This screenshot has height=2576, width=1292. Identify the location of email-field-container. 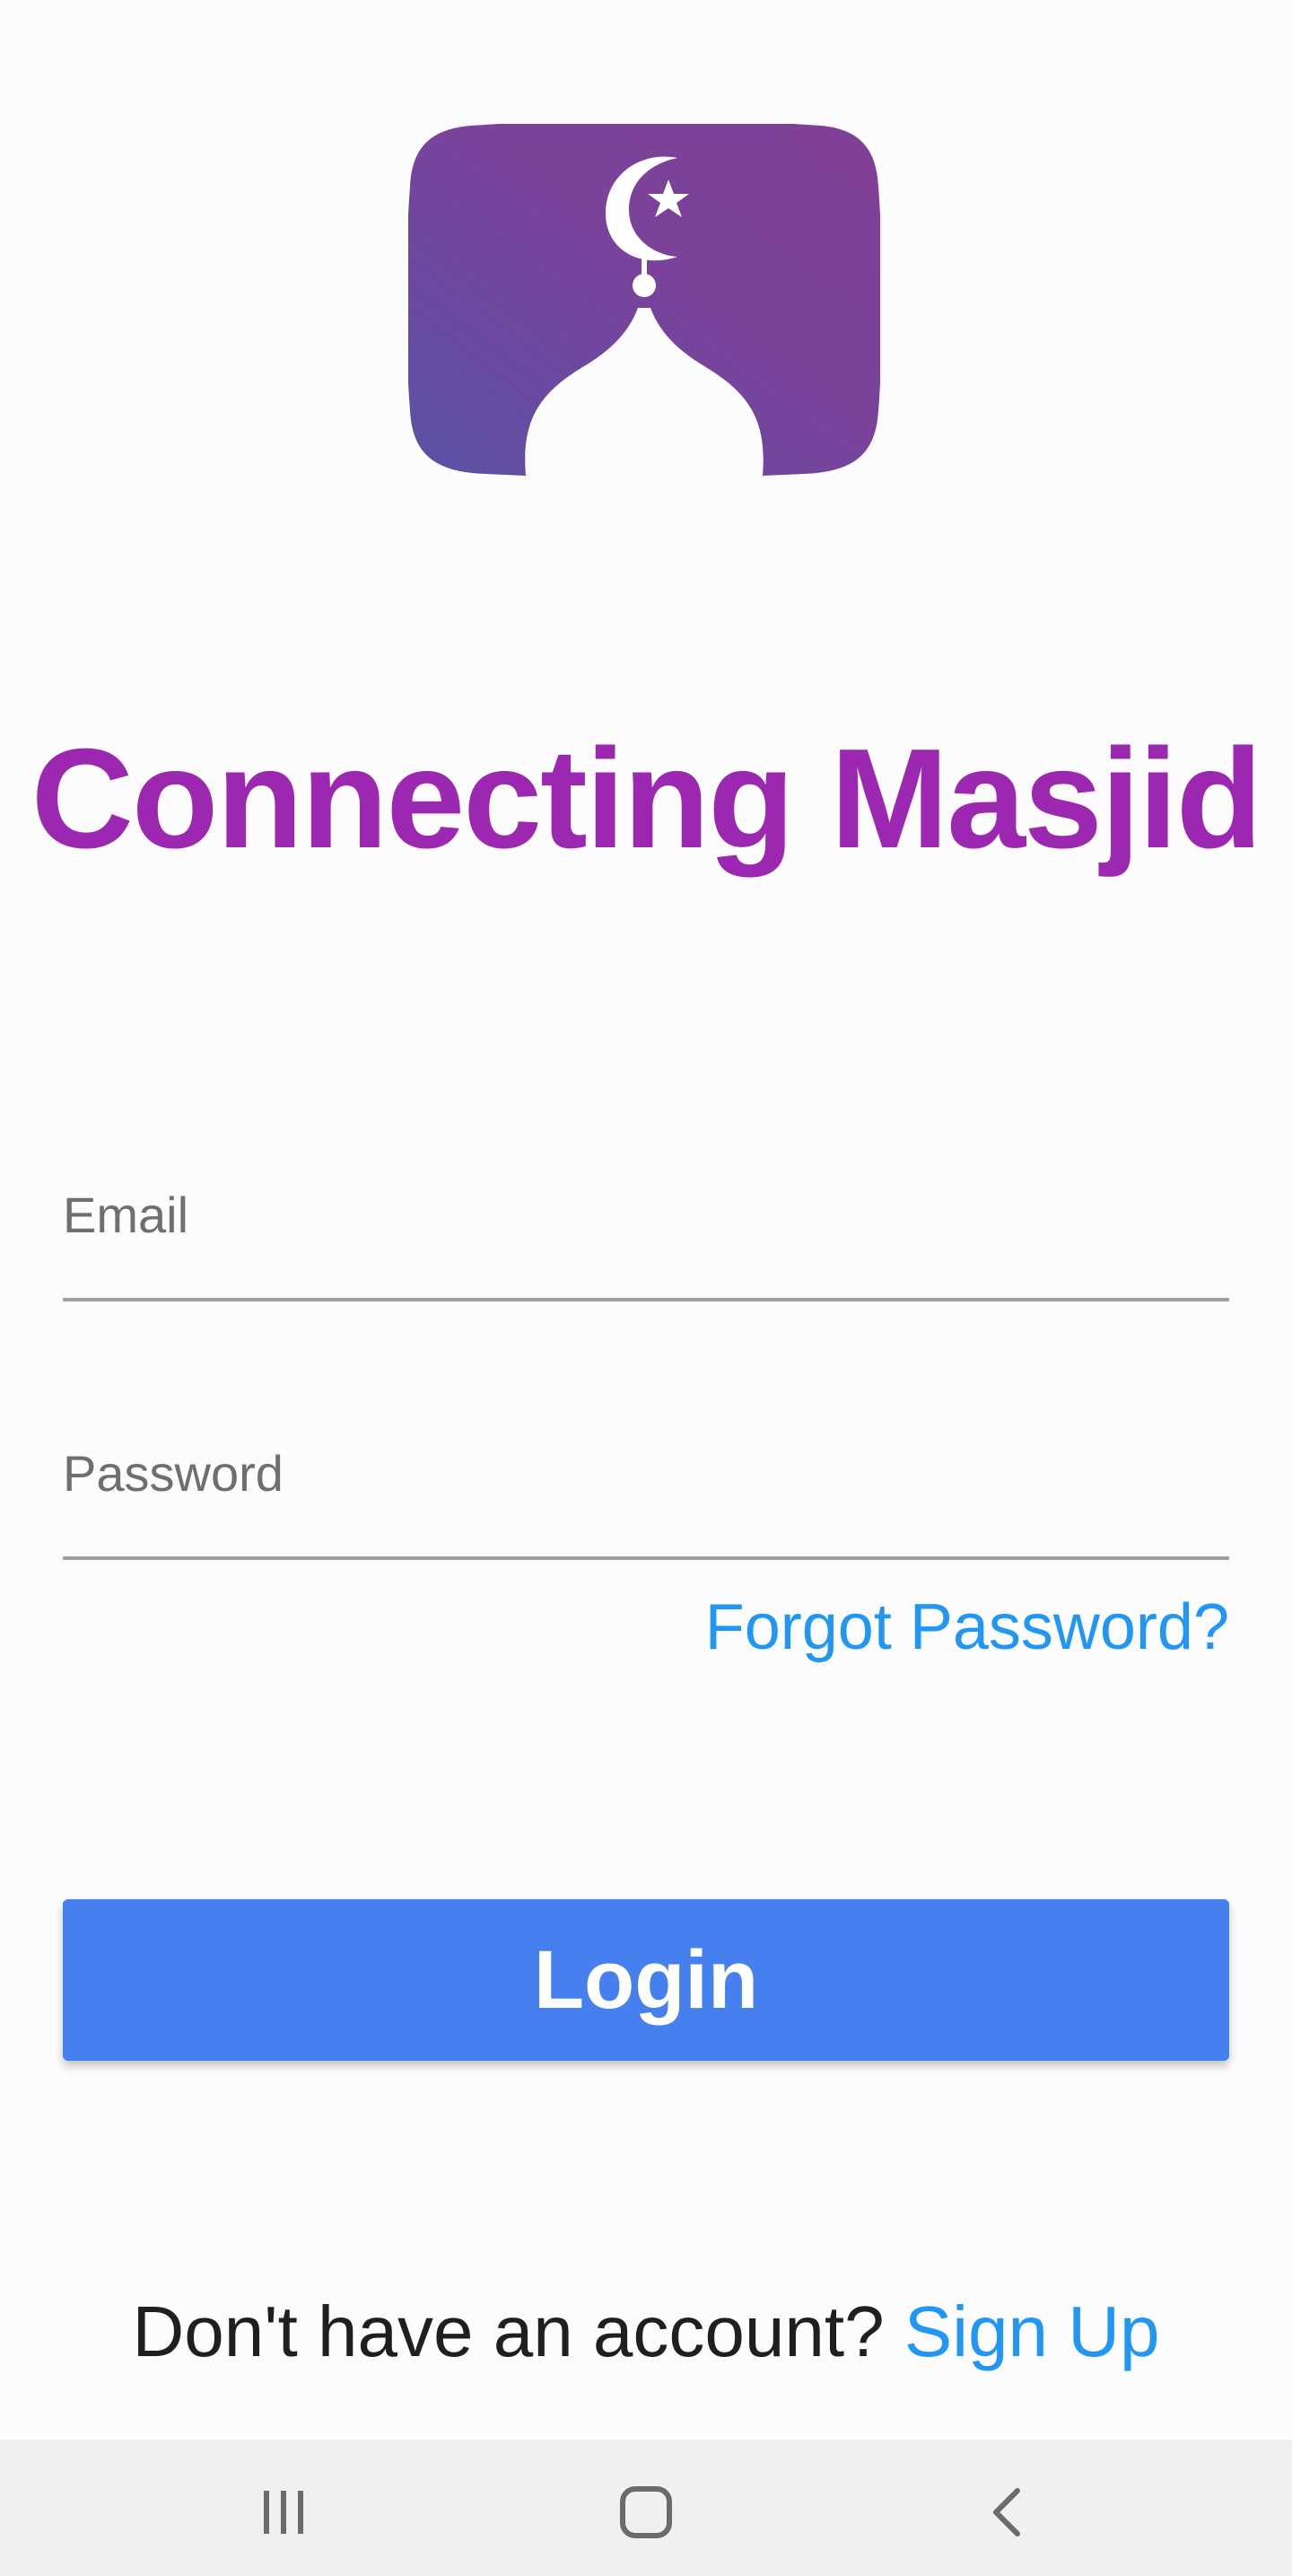
(646, 1243).